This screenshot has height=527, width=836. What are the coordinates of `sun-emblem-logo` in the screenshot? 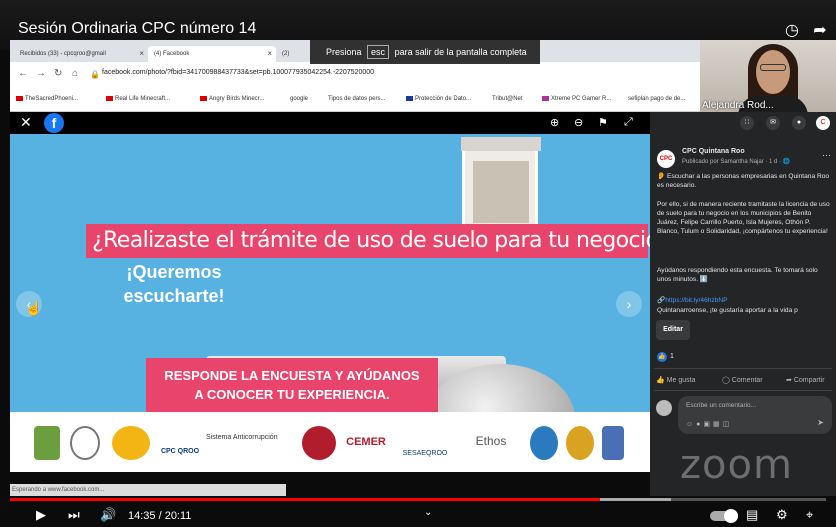 It's located at (580, 443).